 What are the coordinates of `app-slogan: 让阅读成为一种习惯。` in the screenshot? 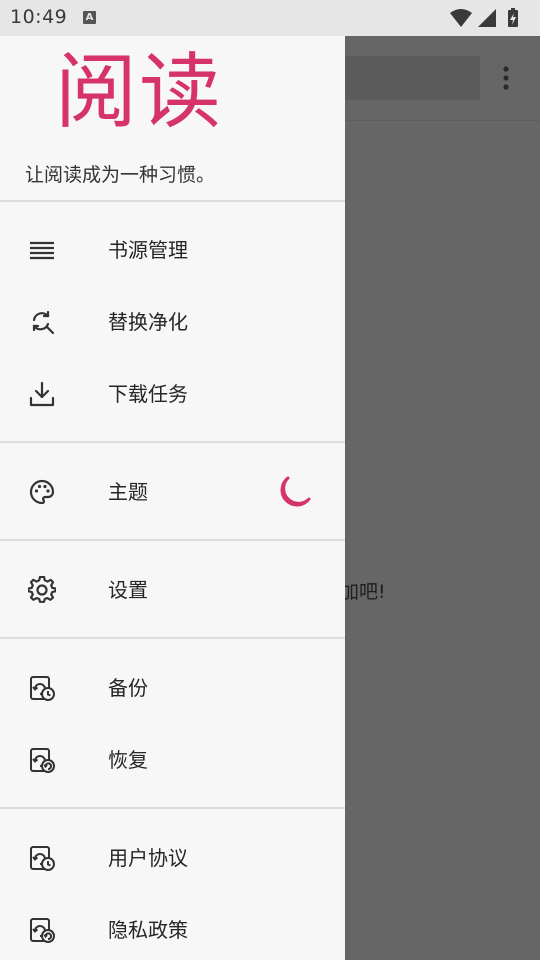 It's located at (120, 175).